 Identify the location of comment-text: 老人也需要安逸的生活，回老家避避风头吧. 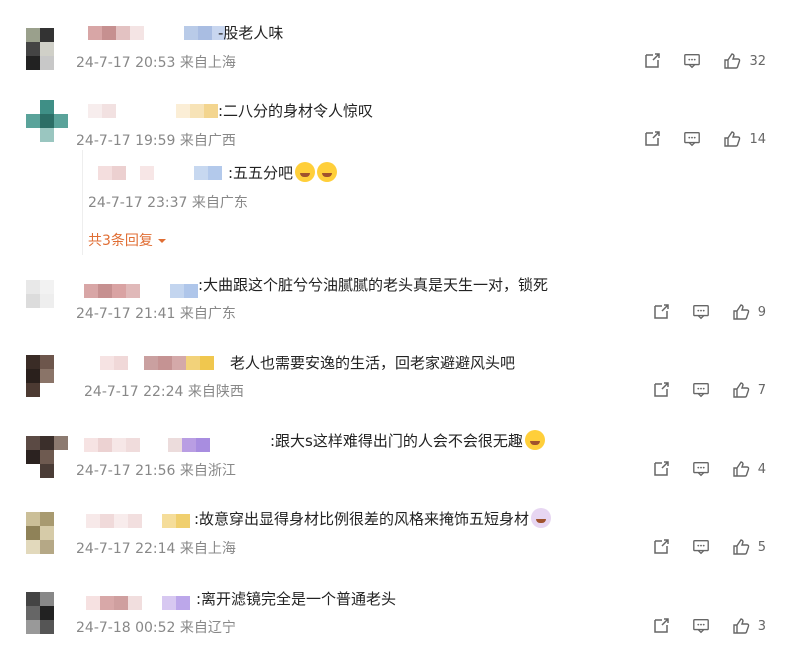
(373, 363).